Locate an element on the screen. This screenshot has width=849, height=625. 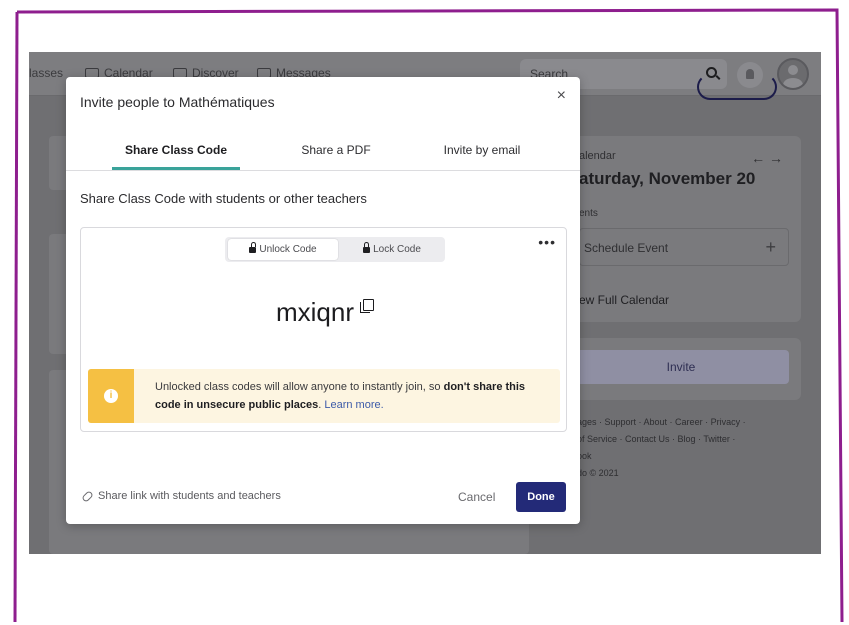
plus-icon: + is located at coordinates (770, 247).